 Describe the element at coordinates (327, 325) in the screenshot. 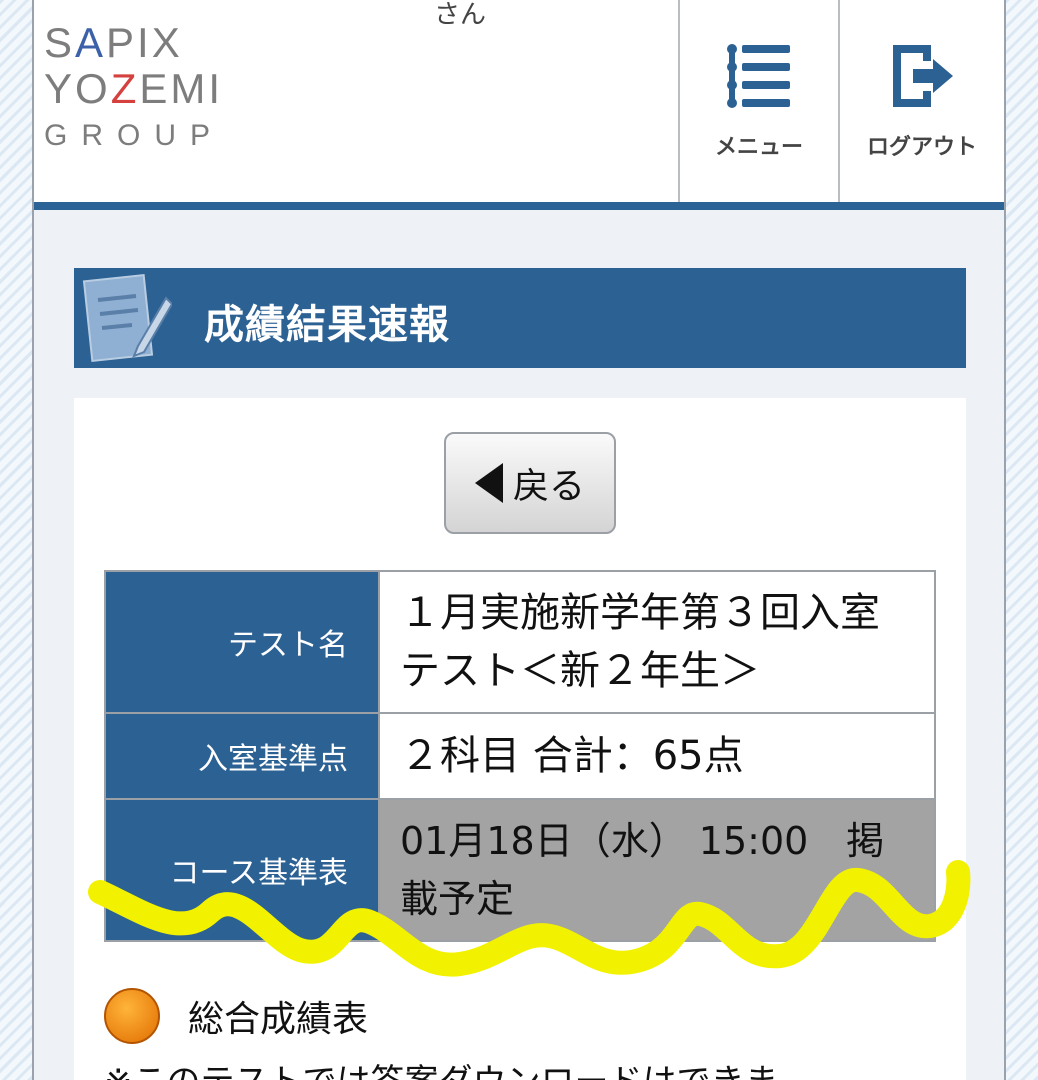

I see `section-title: 成績結果速報` at that location.